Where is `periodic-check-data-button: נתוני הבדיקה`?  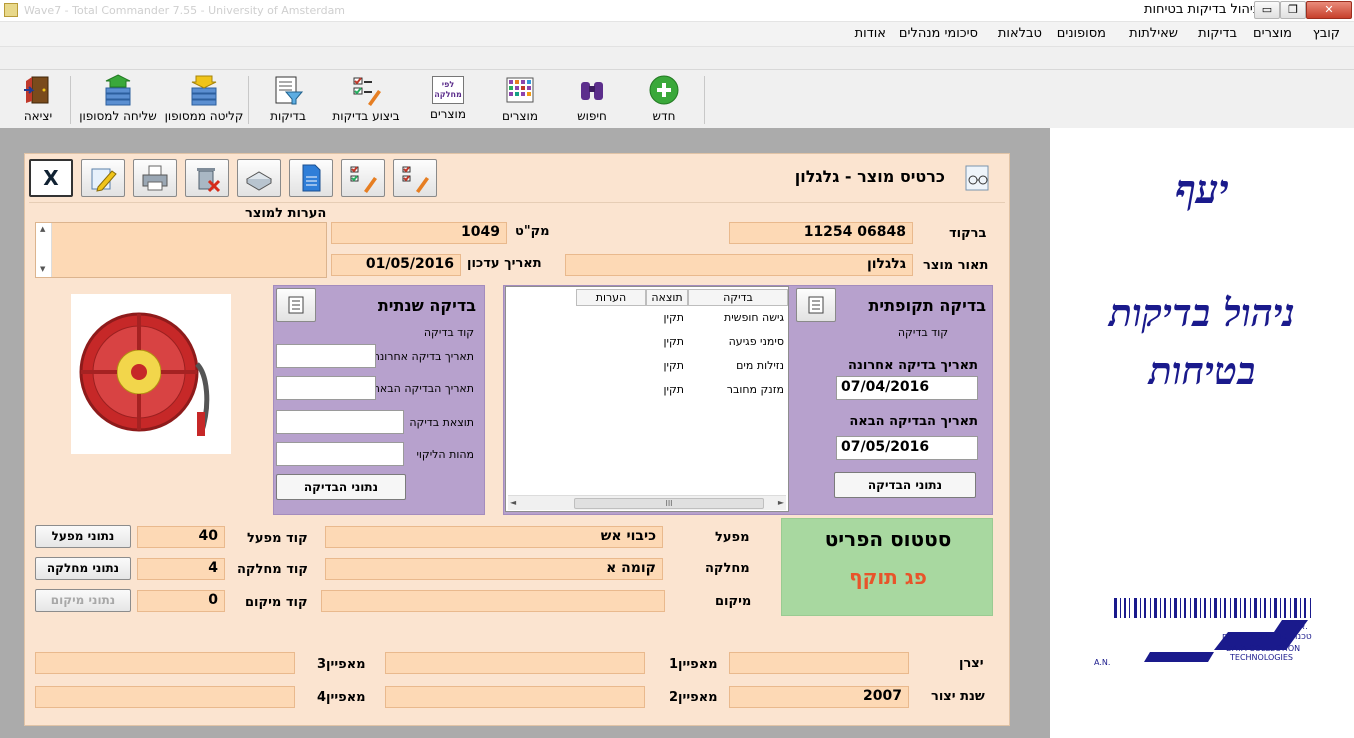
periodic-check-data-button: נתוני הבדיקה is located at coordinates (905, 485).